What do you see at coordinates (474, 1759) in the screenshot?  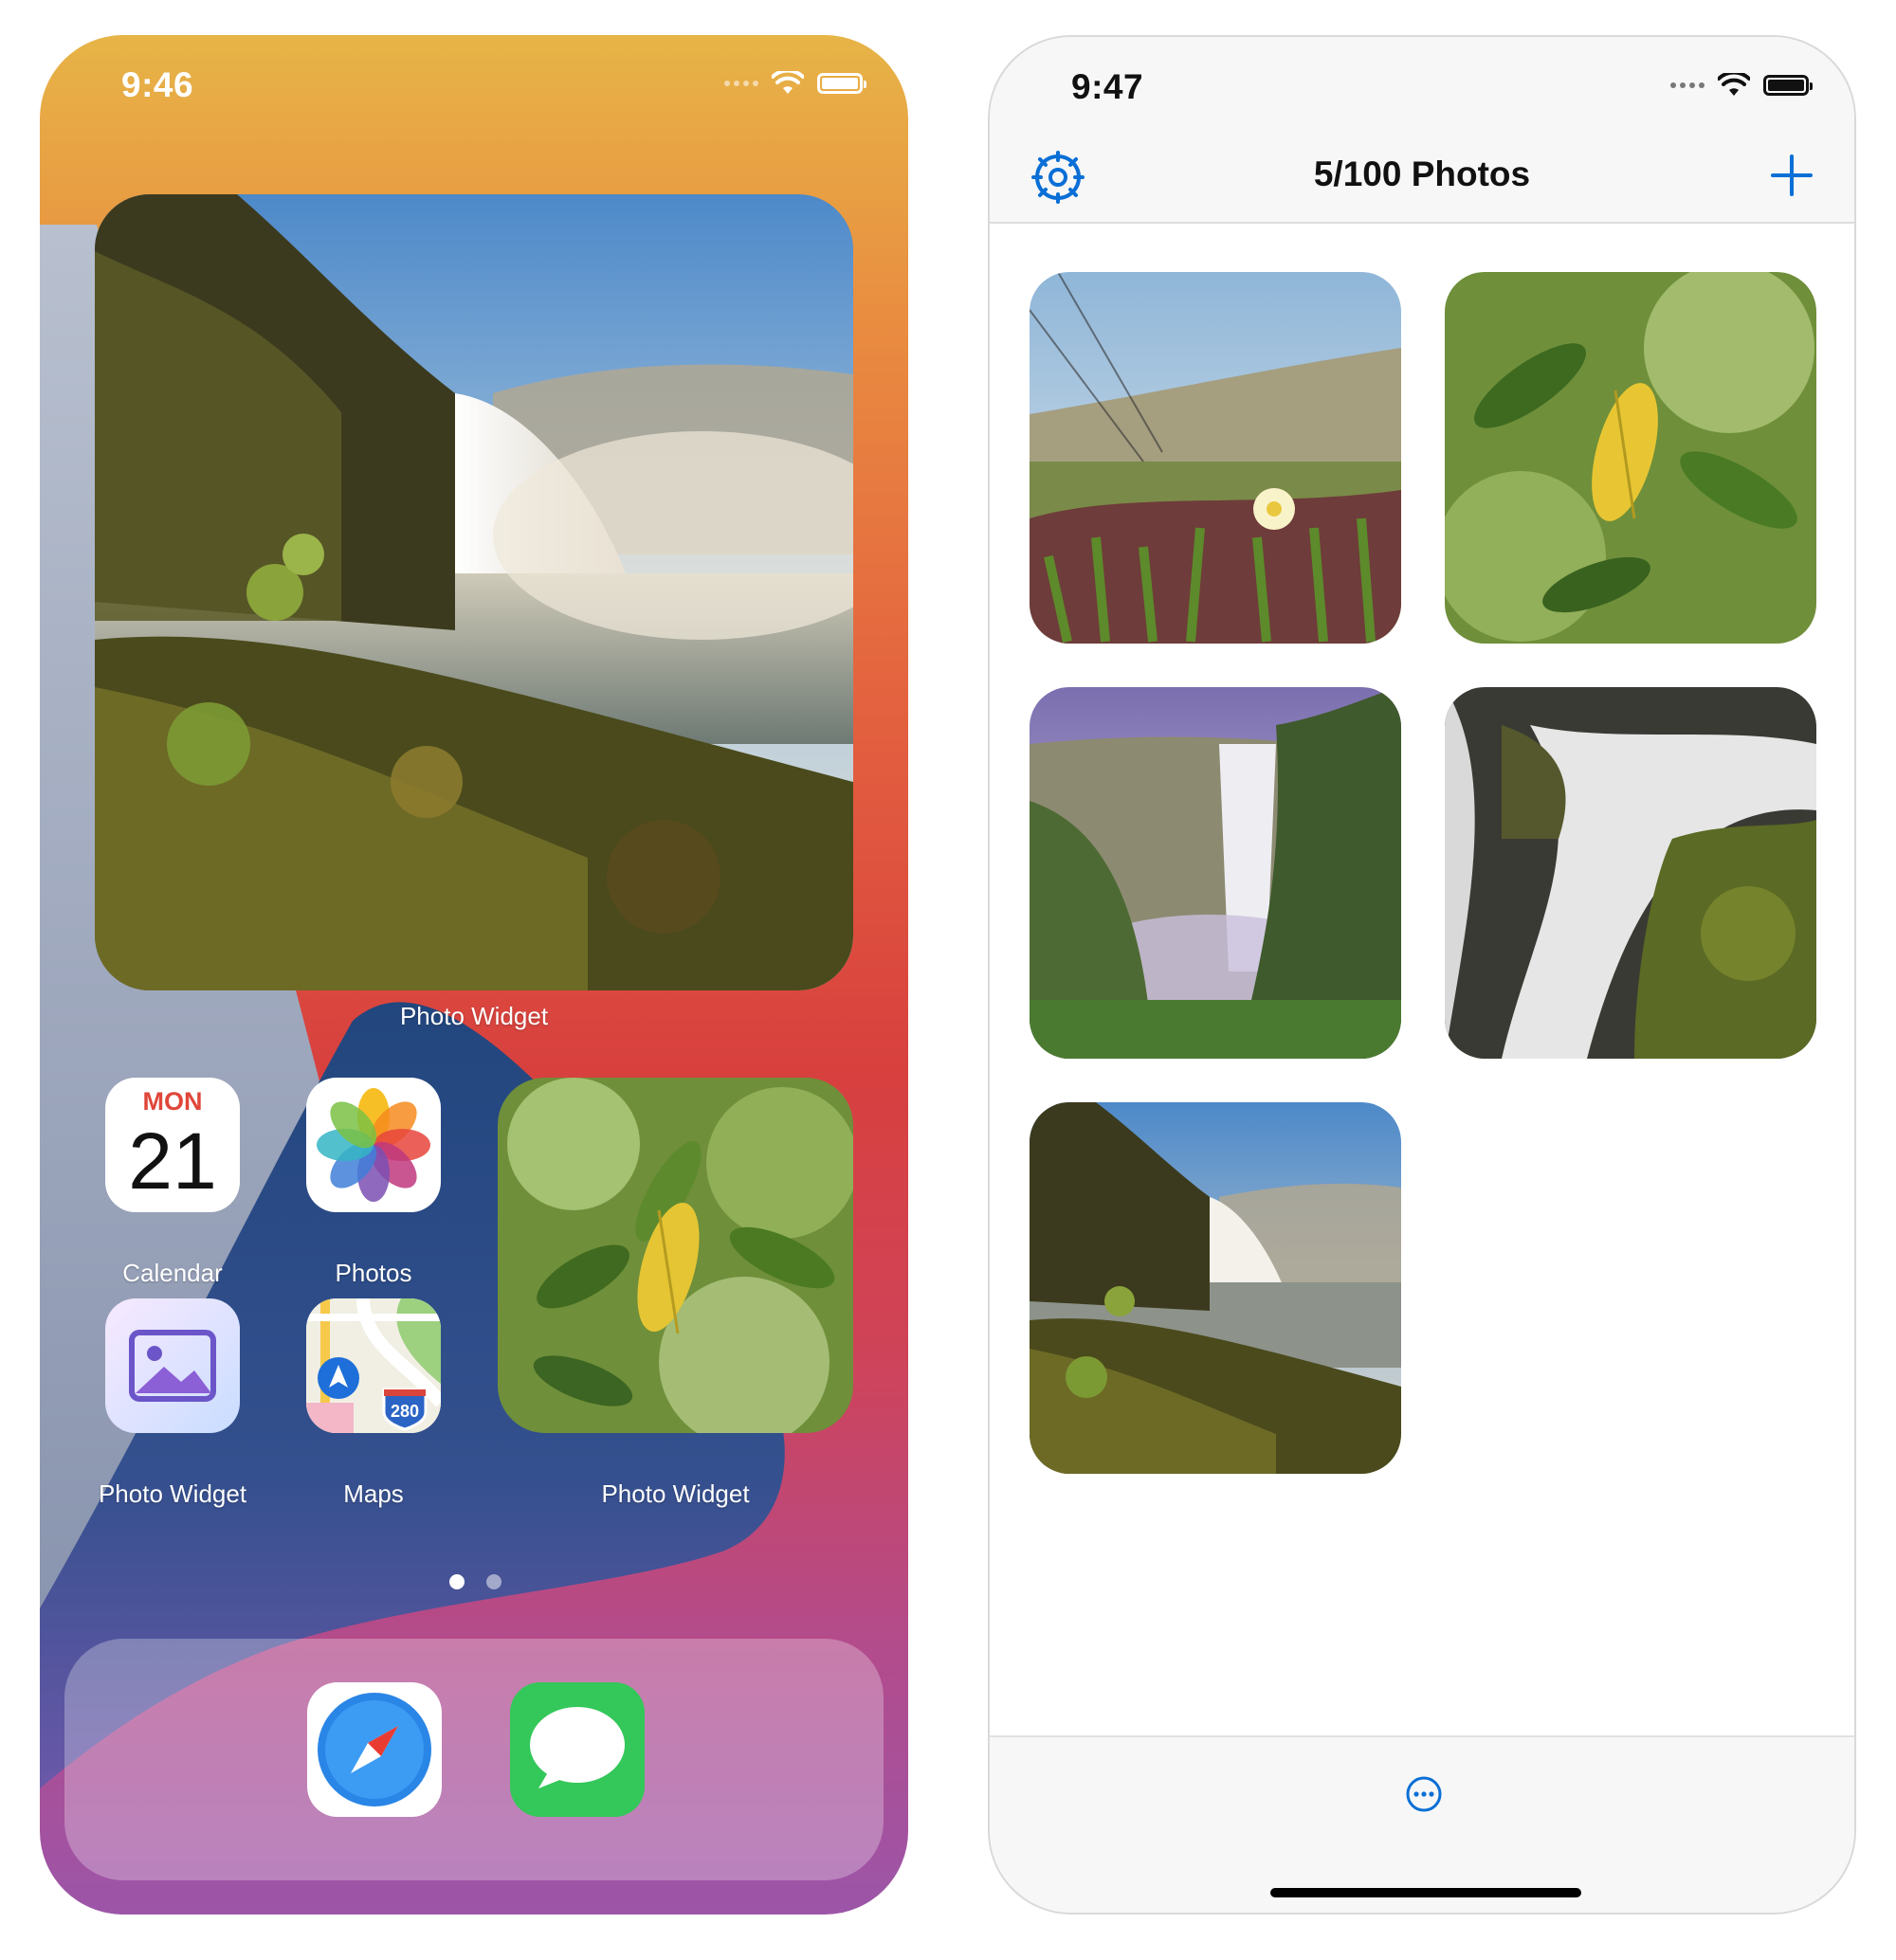 I see `dock` at bounding box center [474, 1759].